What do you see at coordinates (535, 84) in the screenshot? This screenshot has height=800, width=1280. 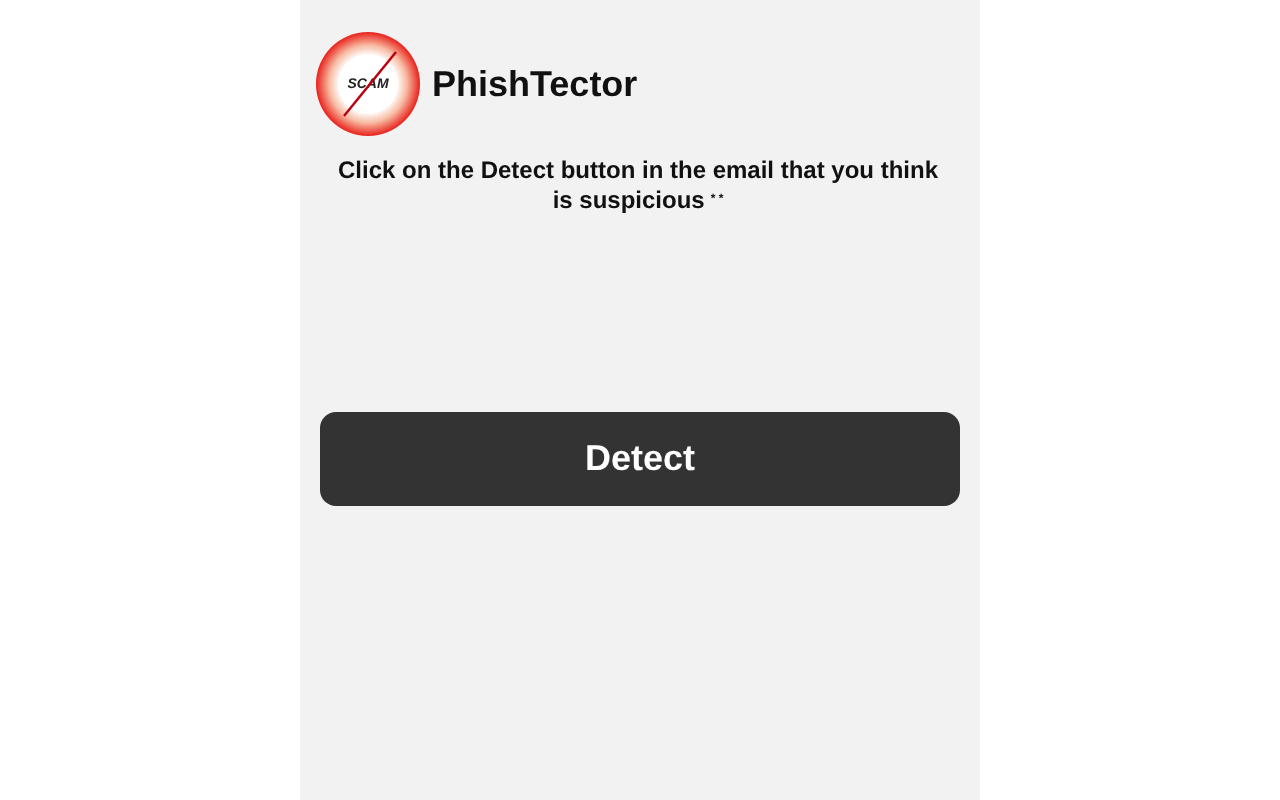 I see `app-title: PhishTector` at bounding box center [535, 84].